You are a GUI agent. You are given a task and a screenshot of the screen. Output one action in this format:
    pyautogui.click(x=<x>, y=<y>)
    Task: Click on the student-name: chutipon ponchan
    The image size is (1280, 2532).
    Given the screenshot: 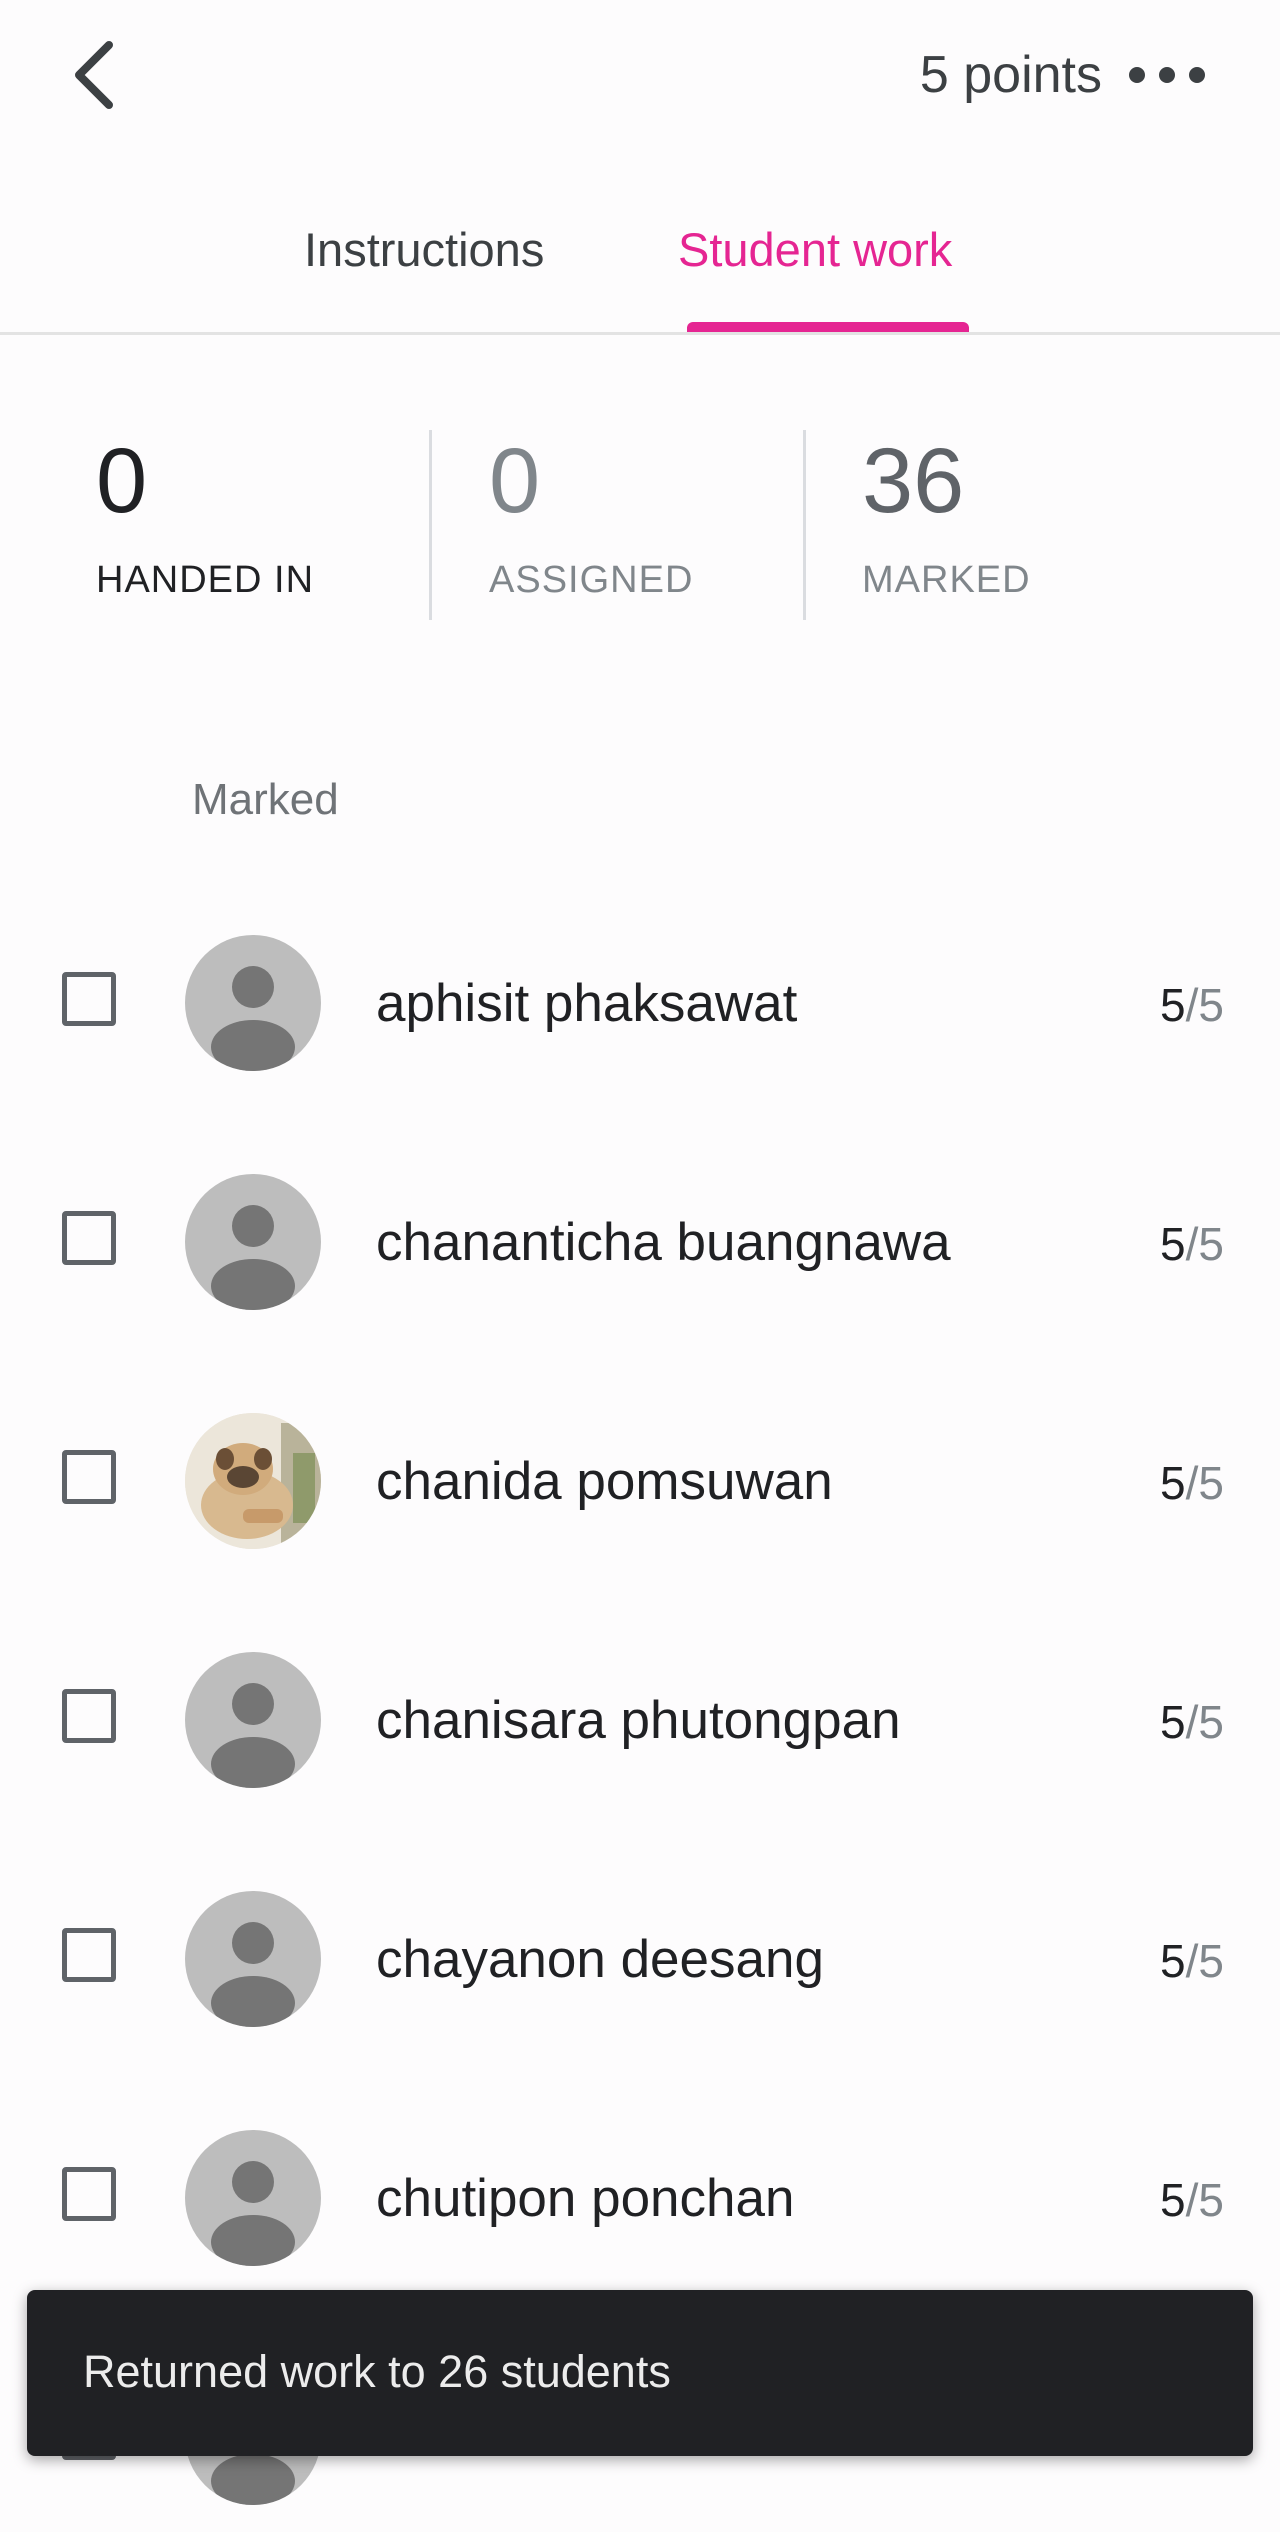 What is the action you would take?
    pyautogui.click(x=585, y=2199)
    